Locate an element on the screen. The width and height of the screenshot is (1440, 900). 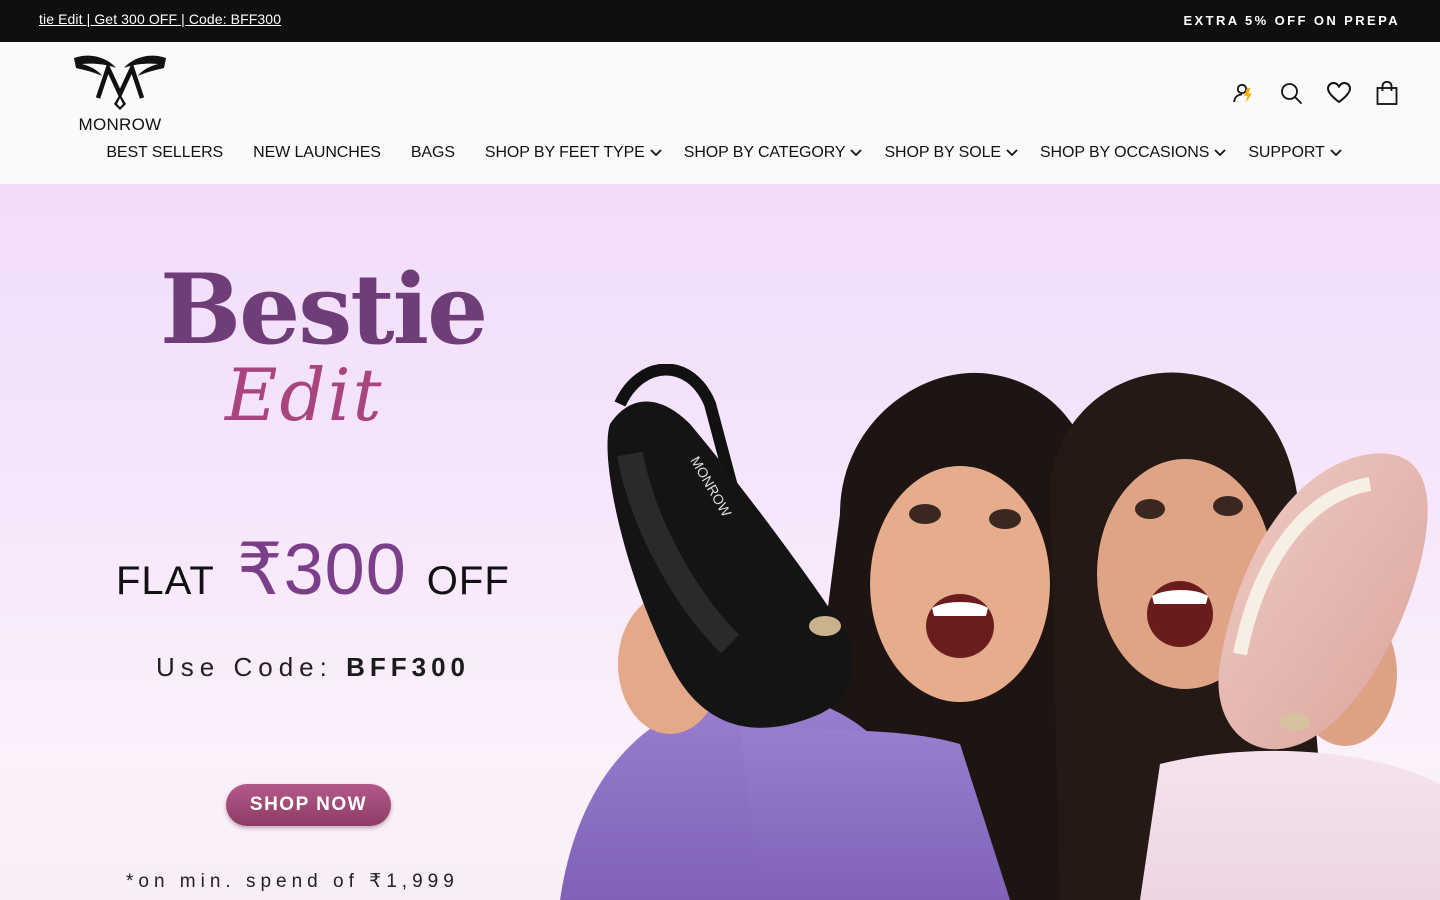
nav-label: BEST SELLERS is located at coordinates (165, 152).